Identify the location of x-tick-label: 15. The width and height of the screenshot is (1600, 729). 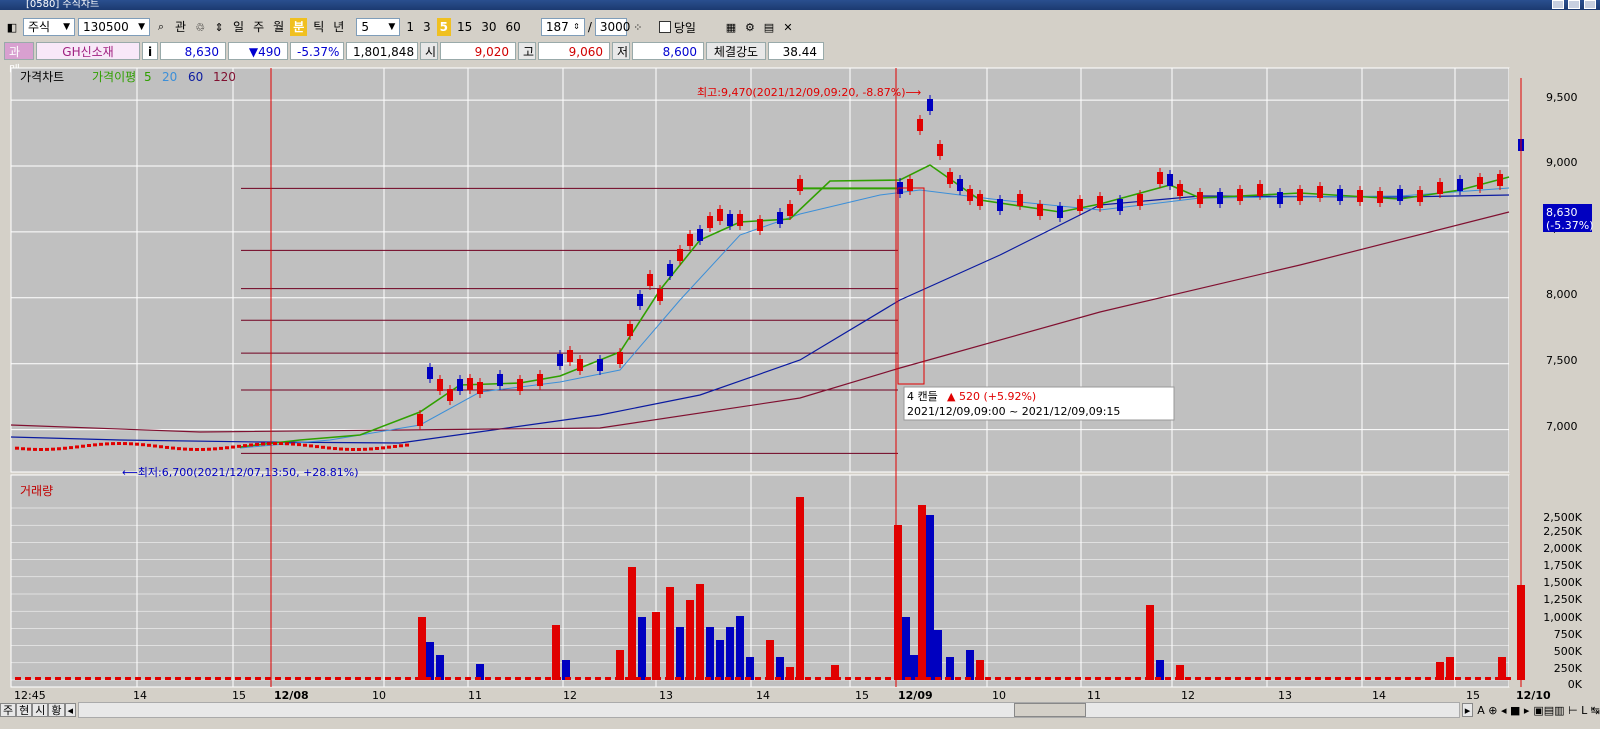
(862, 695).